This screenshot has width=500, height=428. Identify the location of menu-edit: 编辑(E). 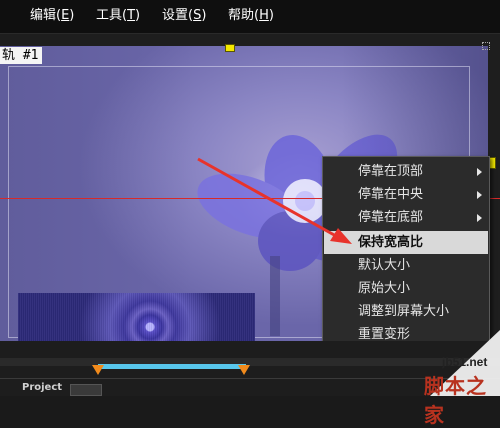
(52, 16).